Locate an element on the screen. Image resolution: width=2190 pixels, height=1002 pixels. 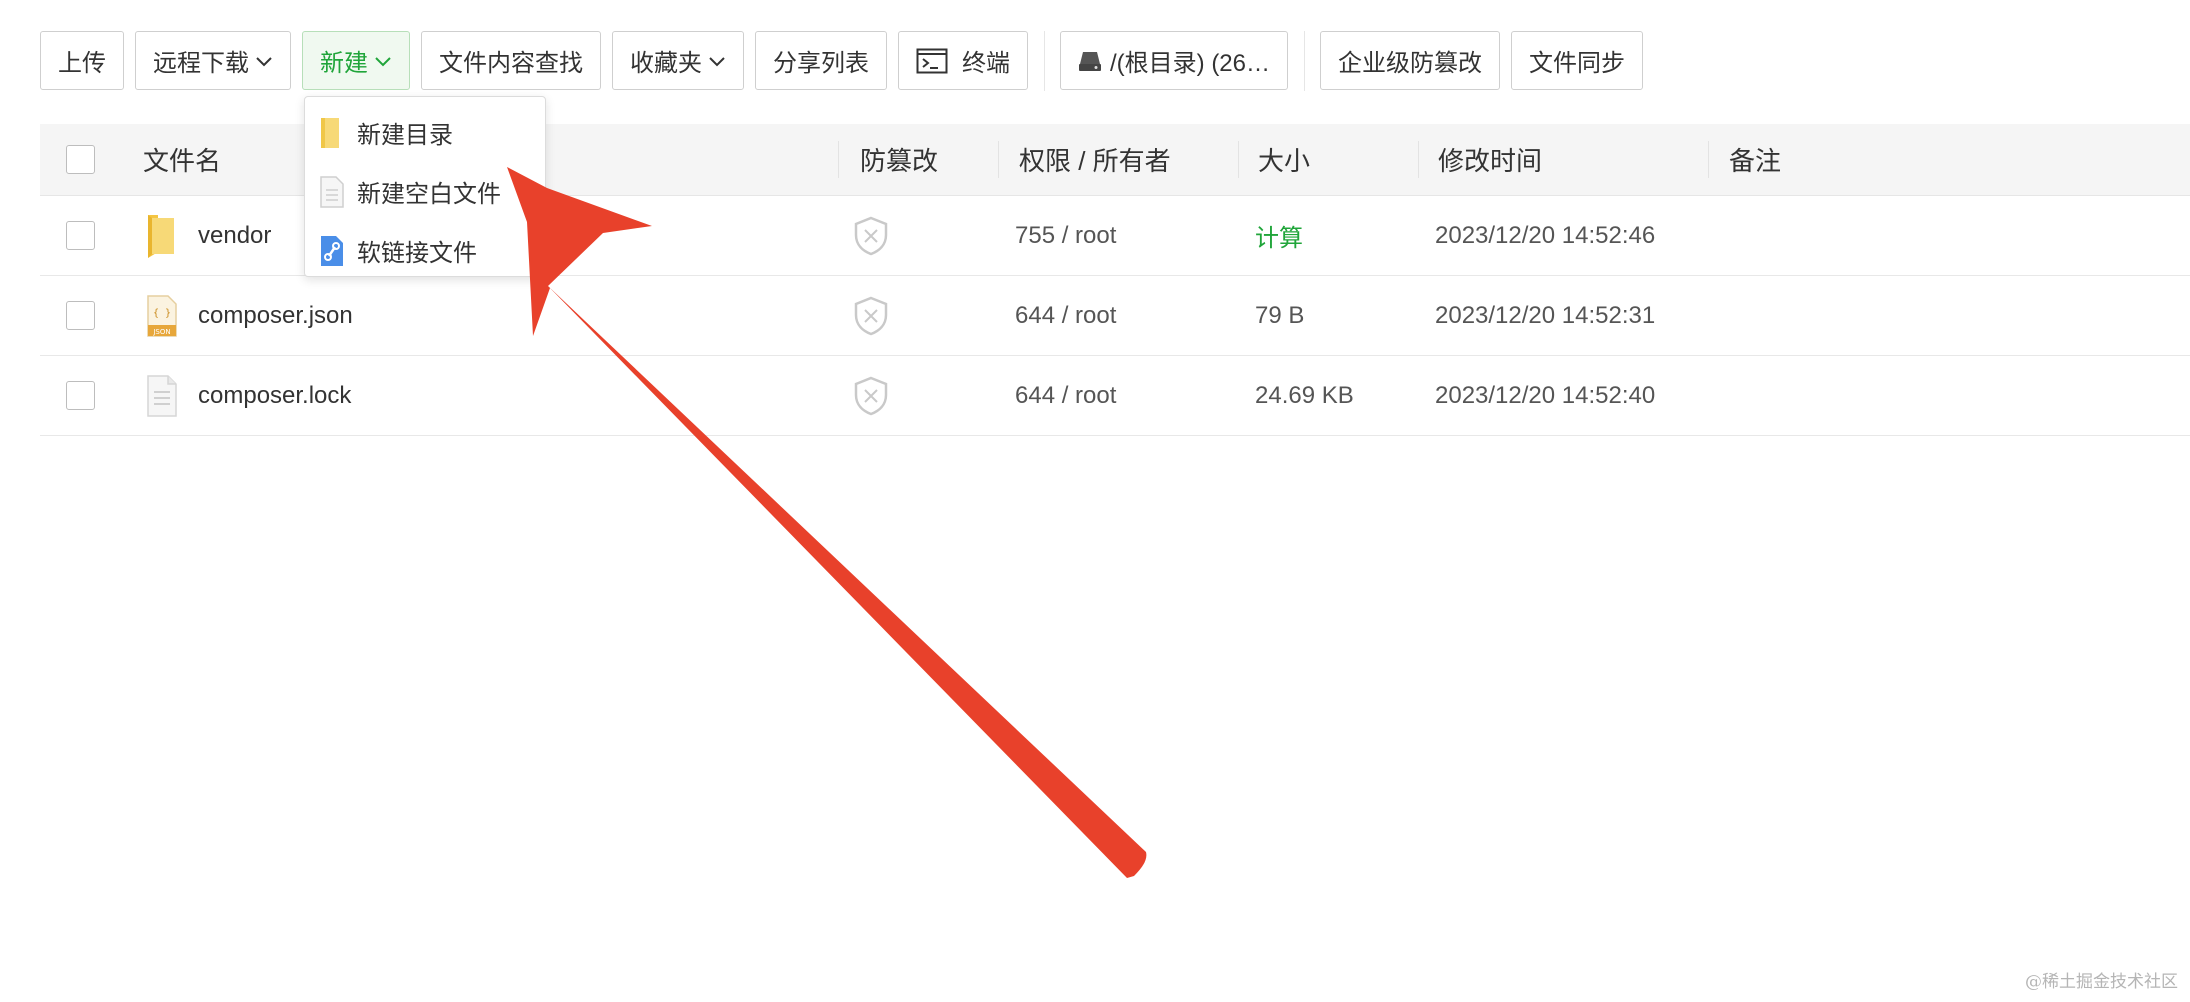
file-icon is located at coordinates (162, 395).